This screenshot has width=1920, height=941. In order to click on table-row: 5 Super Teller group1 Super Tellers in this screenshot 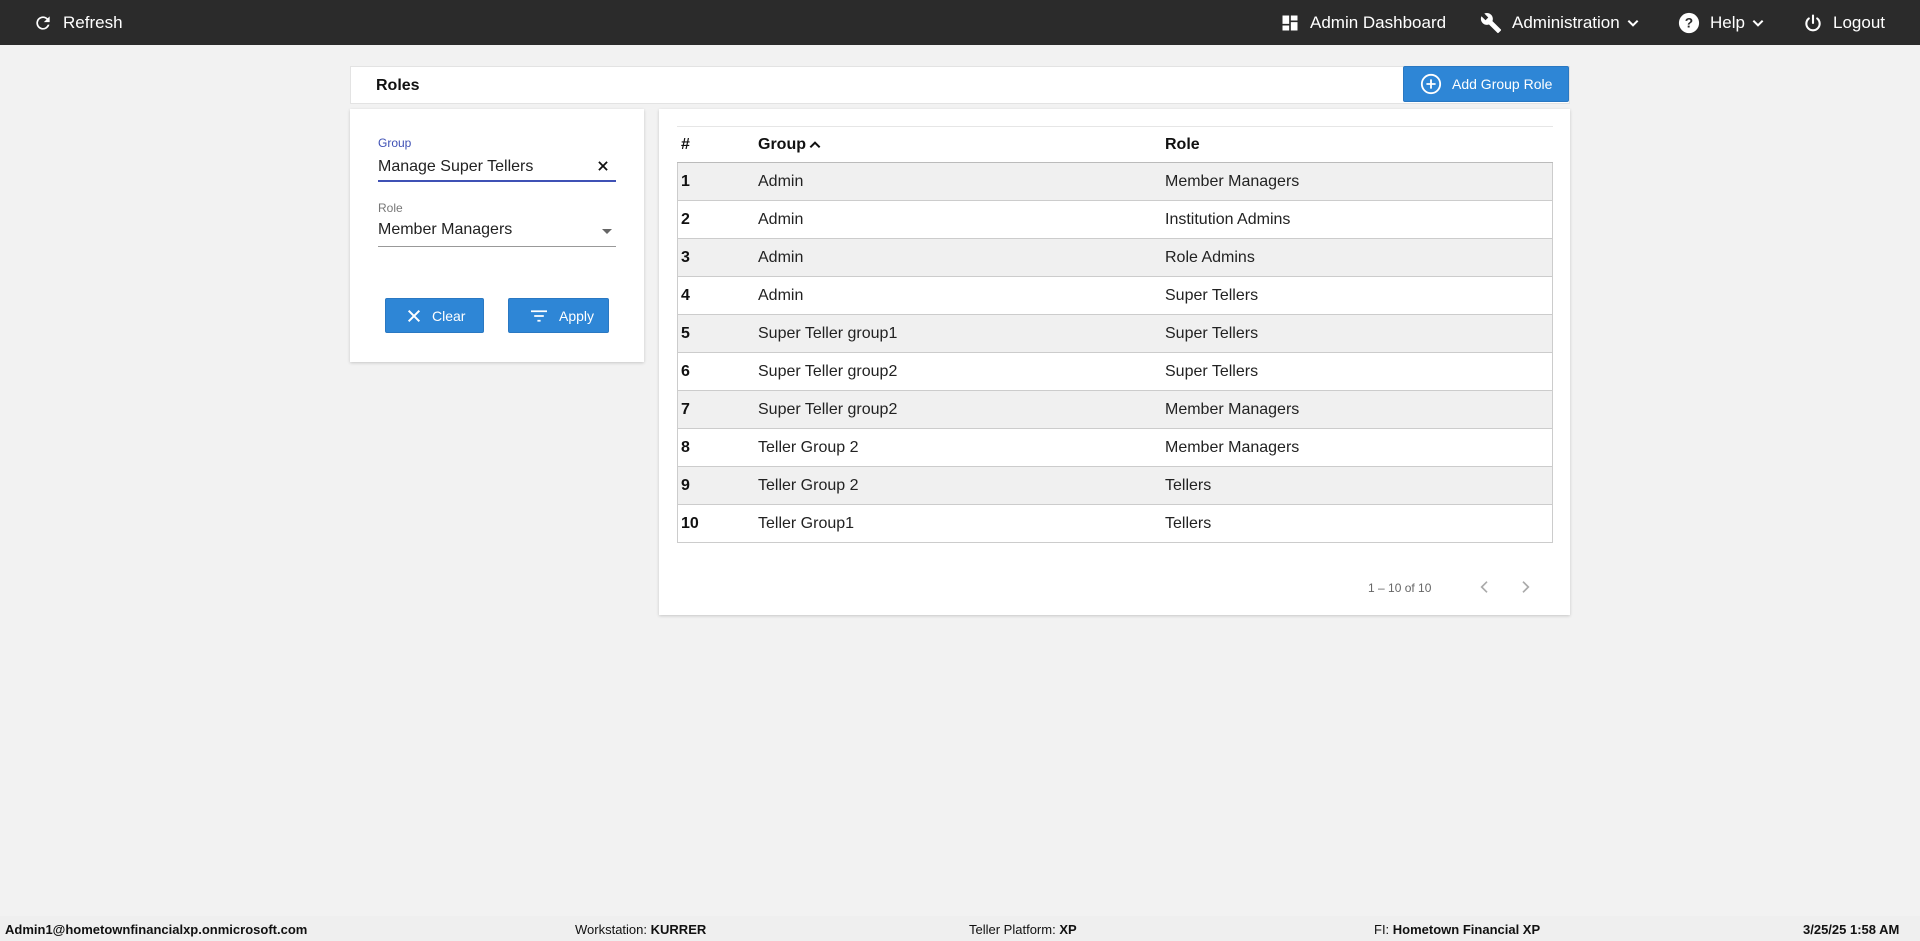, I will do `click(1115, 334)`.